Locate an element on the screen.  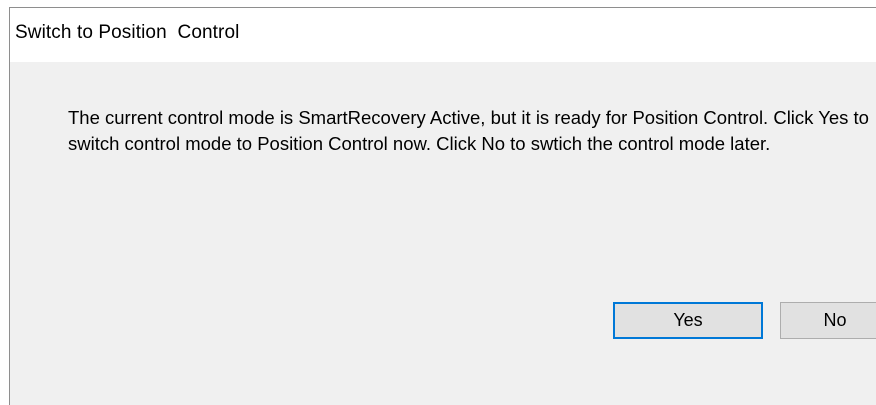
no-button: No is located at coordinates (828, 320).